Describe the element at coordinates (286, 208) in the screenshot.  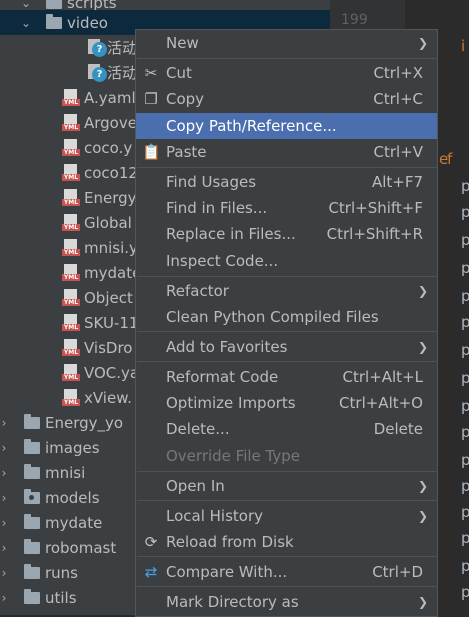
I see `menu-item-find-in-files: Find in Files... Ctrl+Shift+F` at that location.